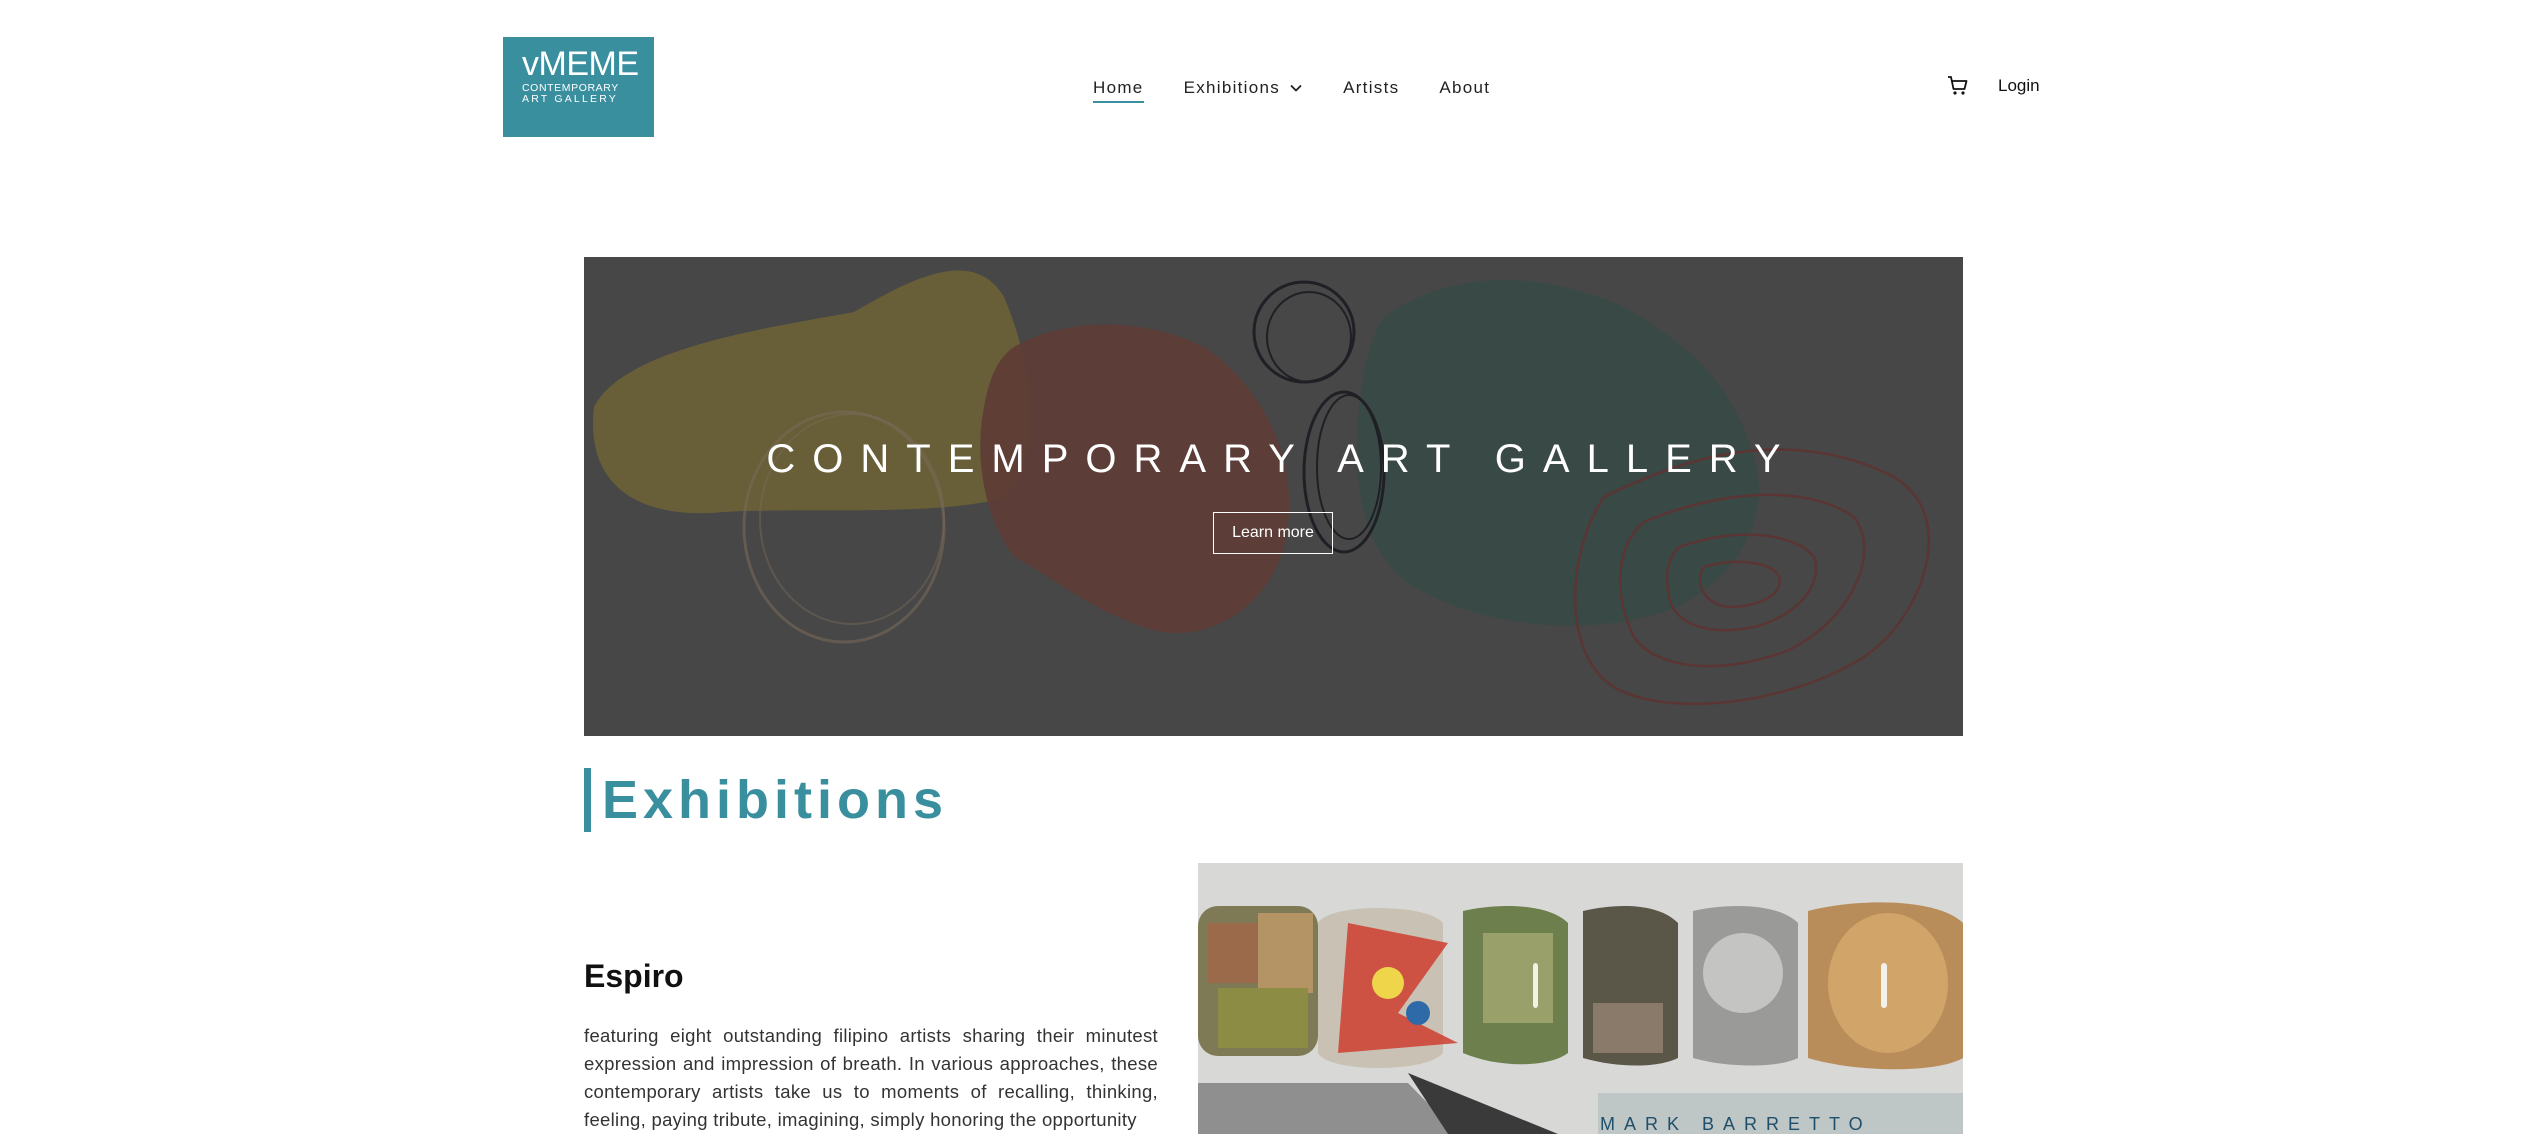 This screenshot has height=1134, width=2542. I want to click on section-accent-bar, so click(587, 800).